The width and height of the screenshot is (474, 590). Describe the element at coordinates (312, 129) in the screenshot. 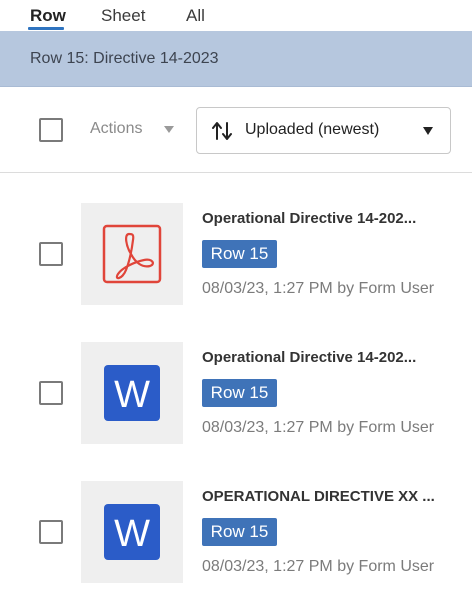

I see `sort-dropdown-value: Uploaded (newest)` at that location.